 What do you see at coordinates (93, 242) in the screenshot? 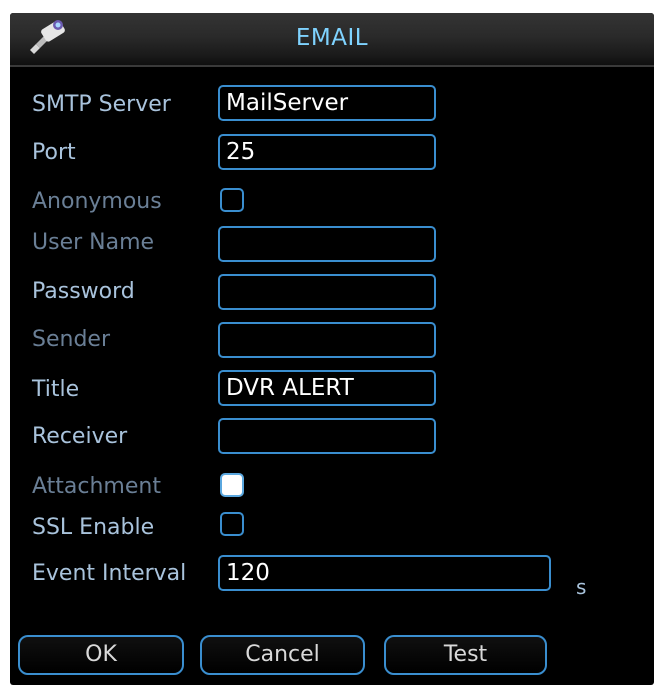
I see `user-name-label: User Name` at bounding box center [93, 242].